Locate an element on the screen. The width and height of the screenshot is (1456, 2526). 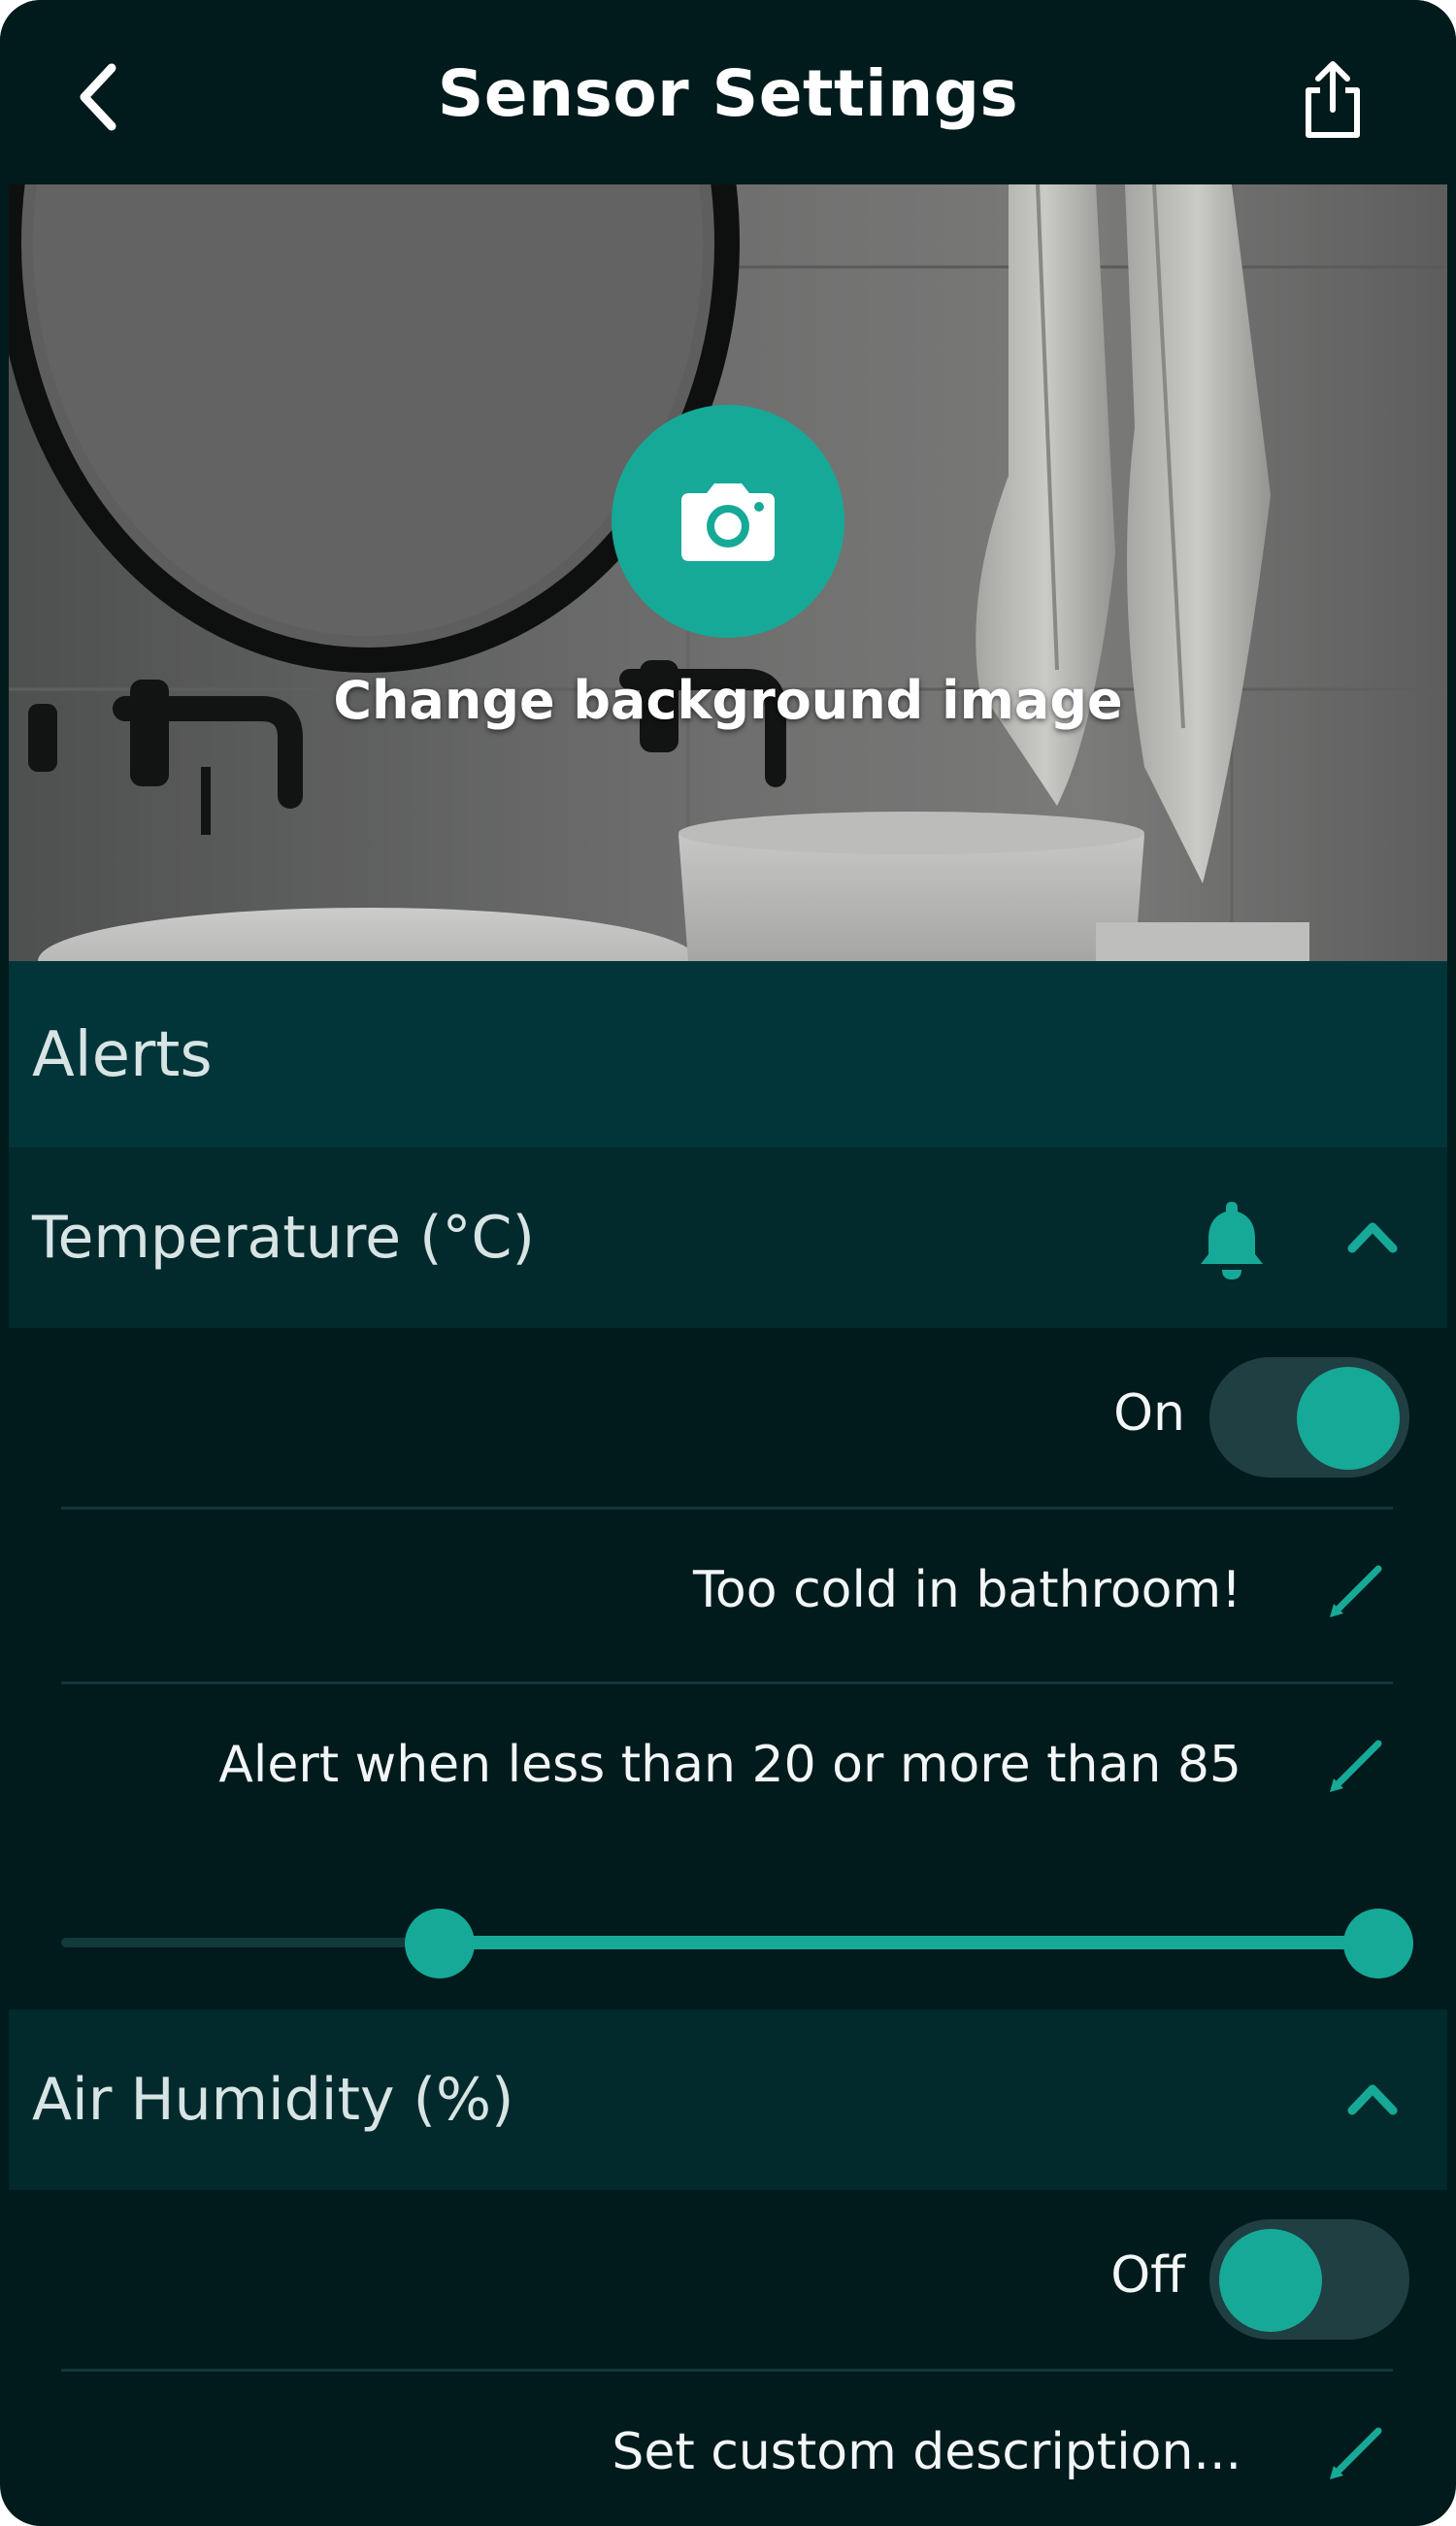
slider-thumb-low is located at coordinates (440, 1943).